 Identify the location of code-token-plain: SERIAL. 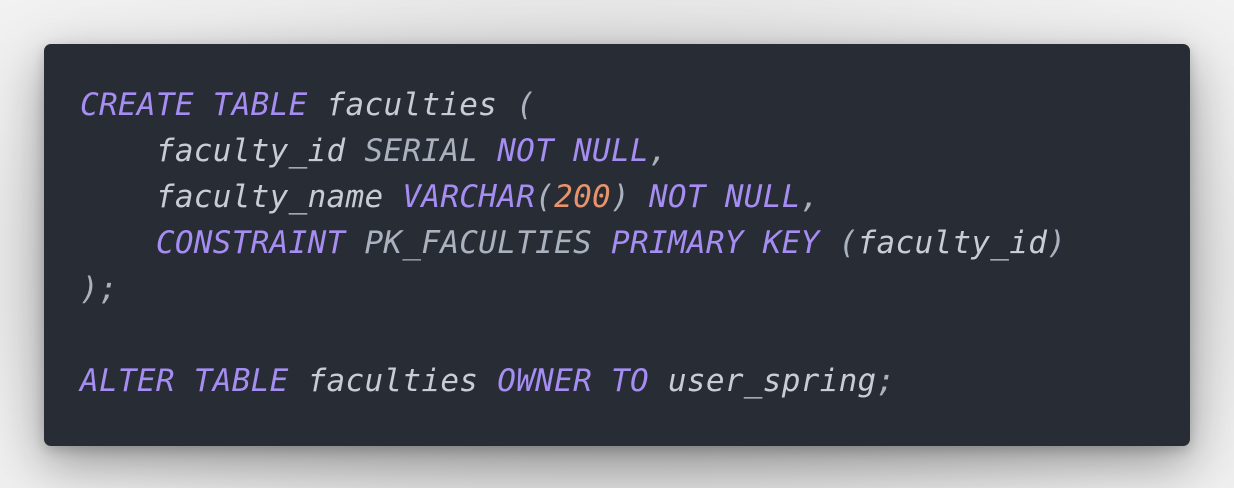
(421, 151).